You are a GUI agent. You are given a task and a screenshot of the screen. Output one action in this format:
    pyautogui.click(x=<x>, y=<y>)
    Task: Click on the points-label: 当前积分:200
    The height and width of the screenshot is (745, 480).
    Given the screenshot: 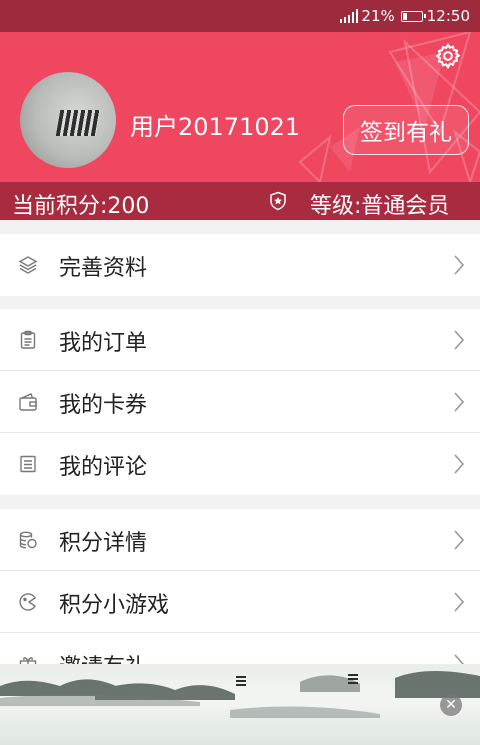 What is the action you would take?
    pyautogui.click(x=81, y=206)
    